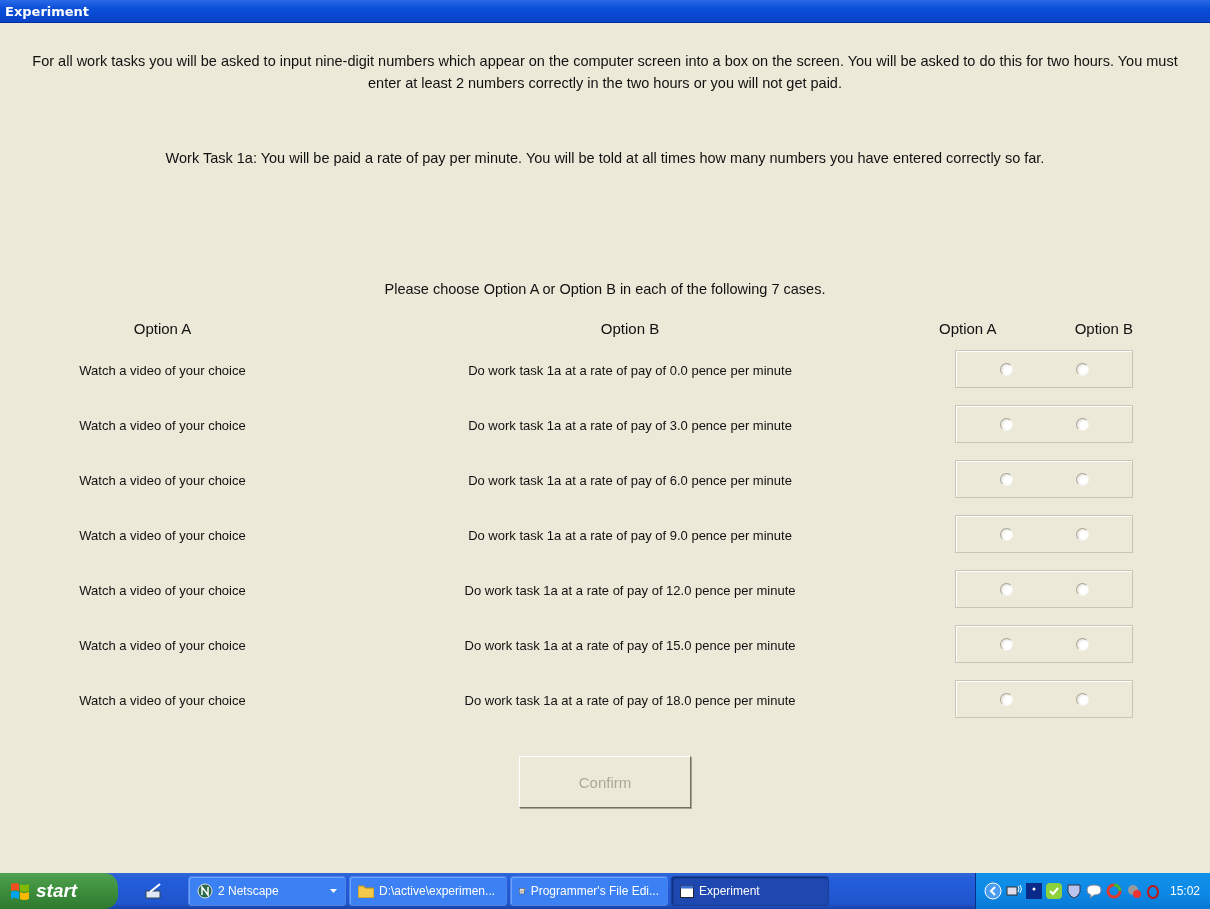 The image size is (1210, 909). What do you see at coordinates (605, 289) in the screenshot?
I see `prompt-text: Please choose Option A or Option B in each of the following 7 cases.` at bounding box center [605, 289].